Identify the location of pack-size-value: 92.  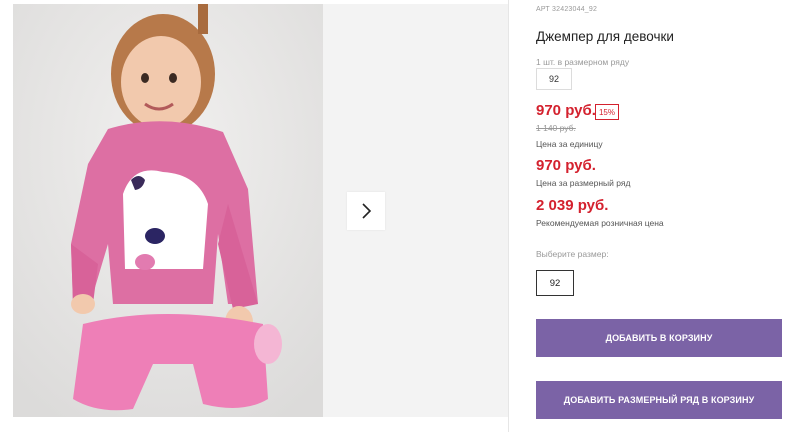
(554, 79).